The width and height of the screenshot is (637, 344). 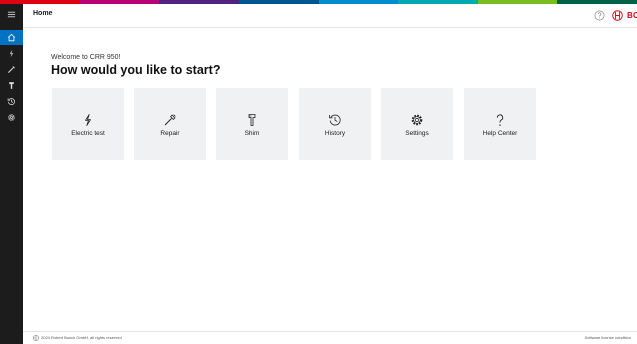 I want to click on home-icon, so click(x=11, y=37).